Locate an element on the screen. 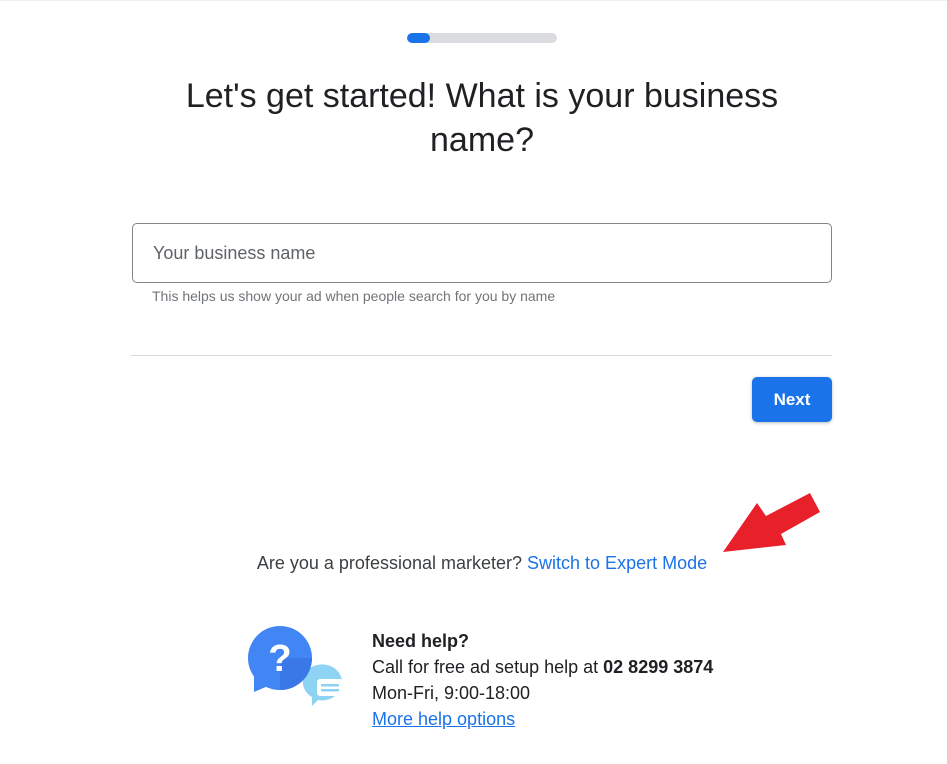  top-border is located at coordinates (473, 0).